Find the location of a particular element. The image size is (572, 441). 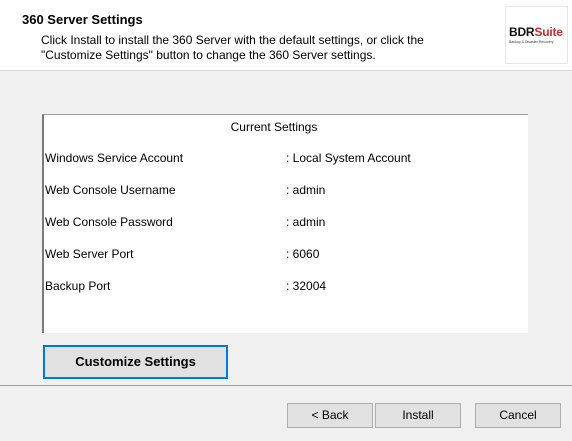

back-button: < Back is located at coordinates (330, 415).